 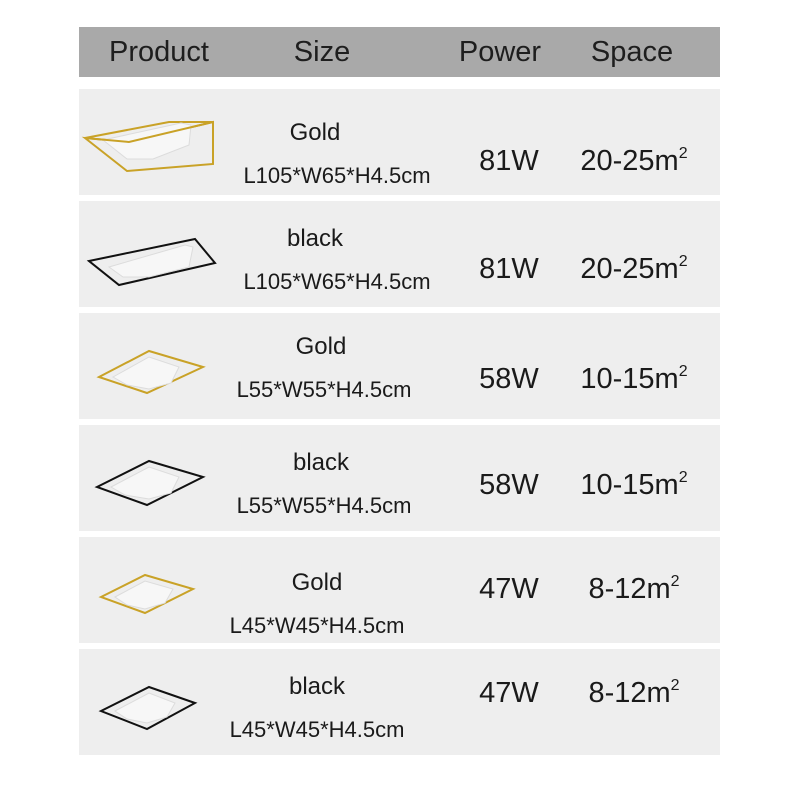 I want to click on table-row: black L105*W65*H4.5cm 81W 20-25m2, so click(x=399, y=254).